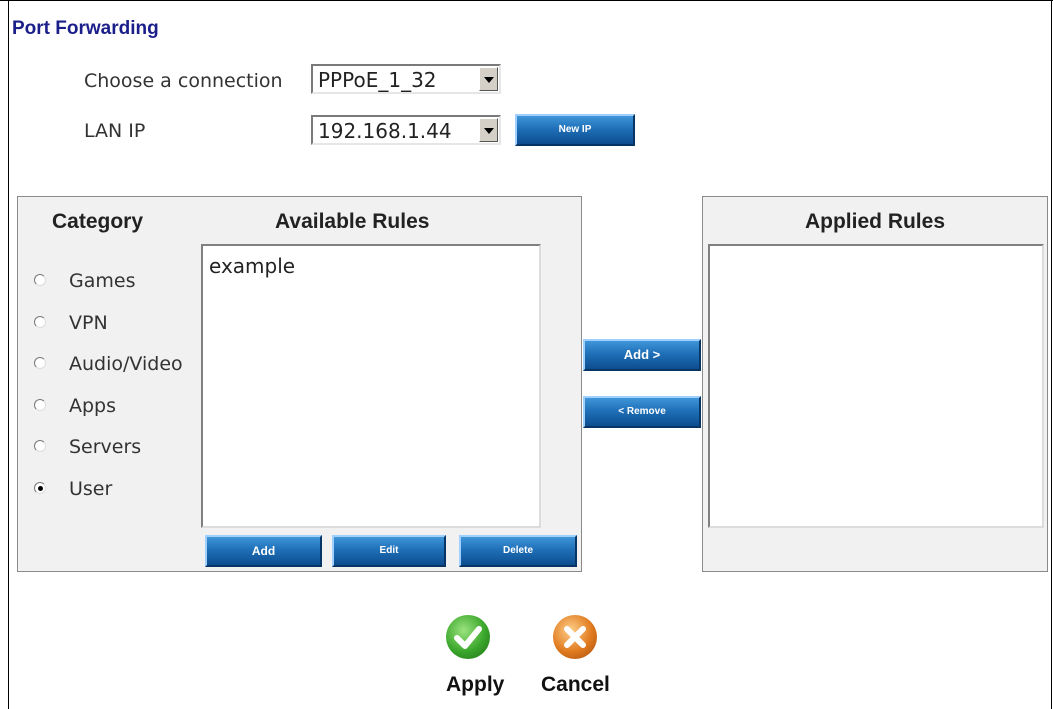  What do you see at coordinates (389, 551) in the screenshot?
I see `edit-rule-button: Edit` at bounding box center [389, 551].